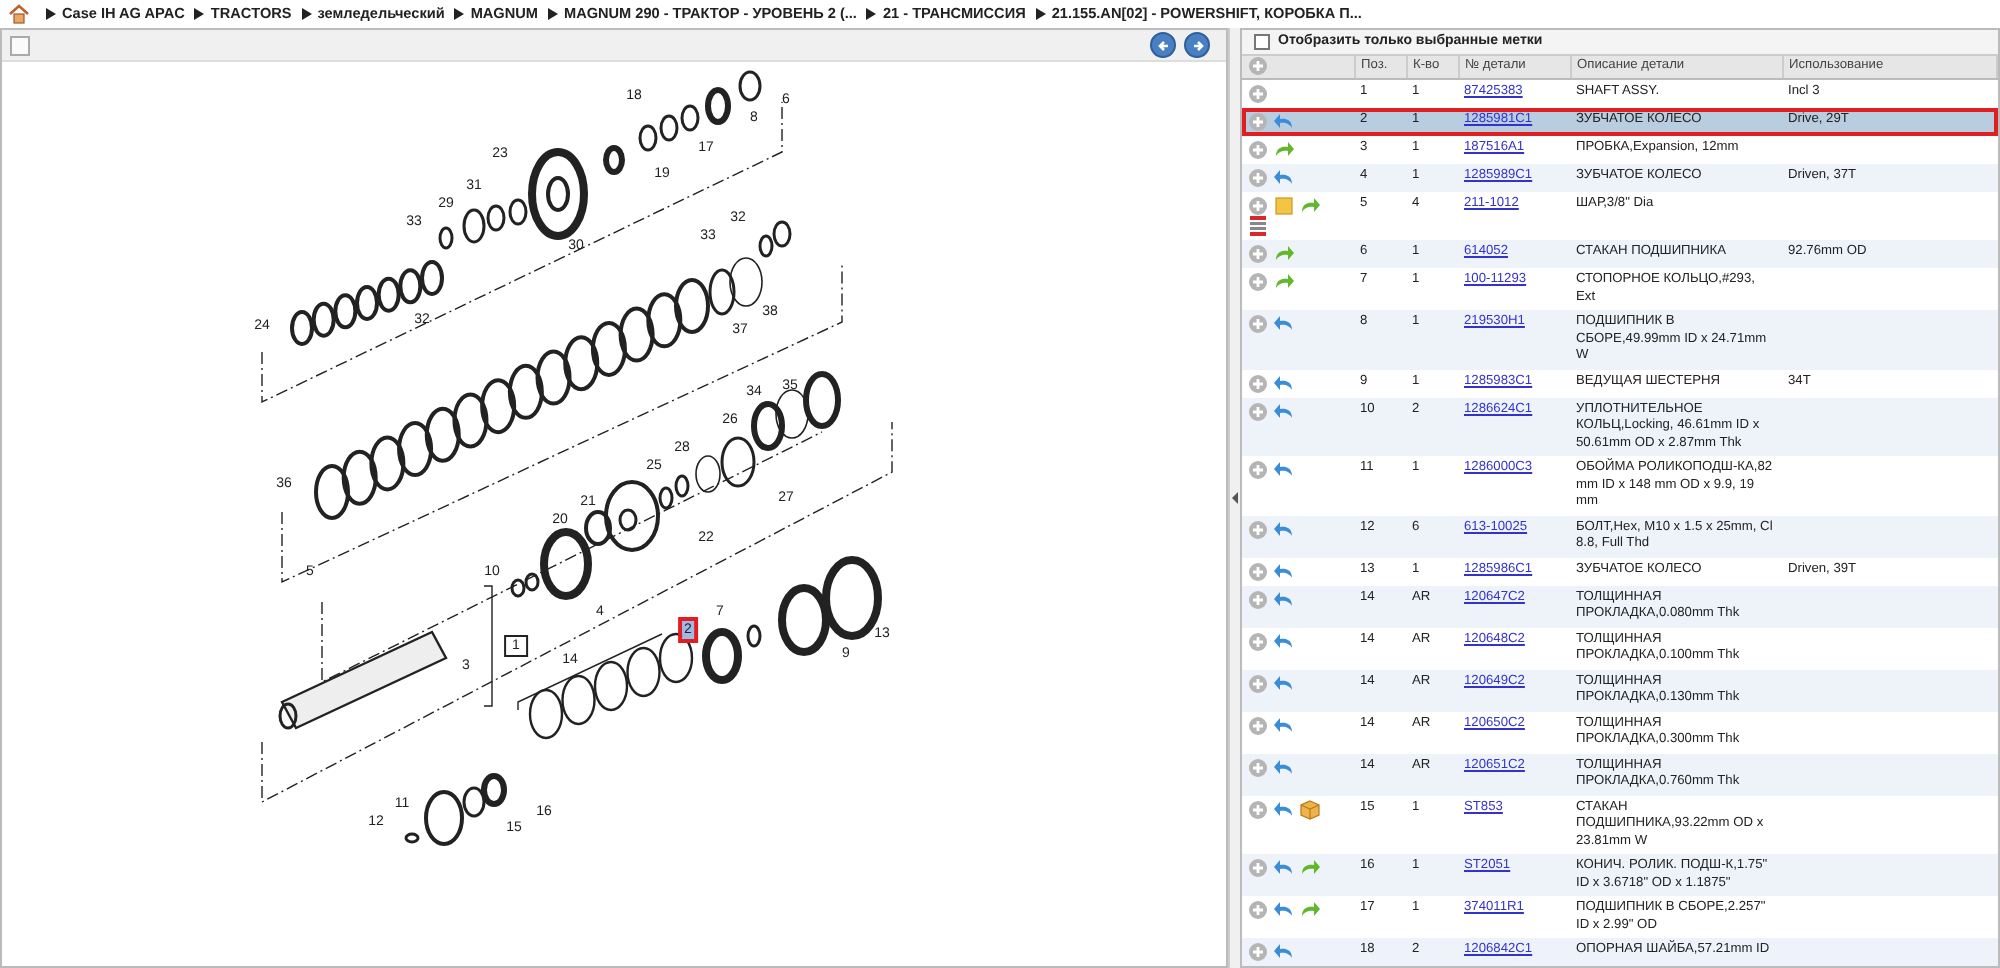 The image size is (2000, 968). Describe the element at coordinates (19, 14) in the screenshot. I see `home-icon` at that location.